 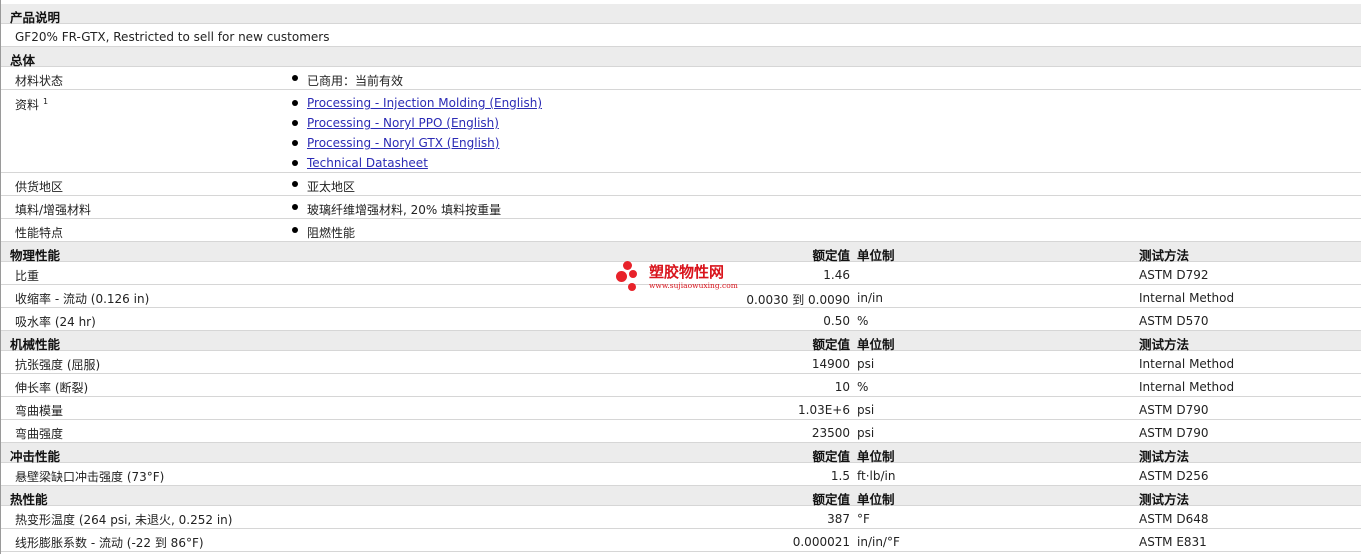 What do you see at coordinates (870, 298) in the screenshot?
I see `property-unit: in/in` at bounding box center [870, 298].